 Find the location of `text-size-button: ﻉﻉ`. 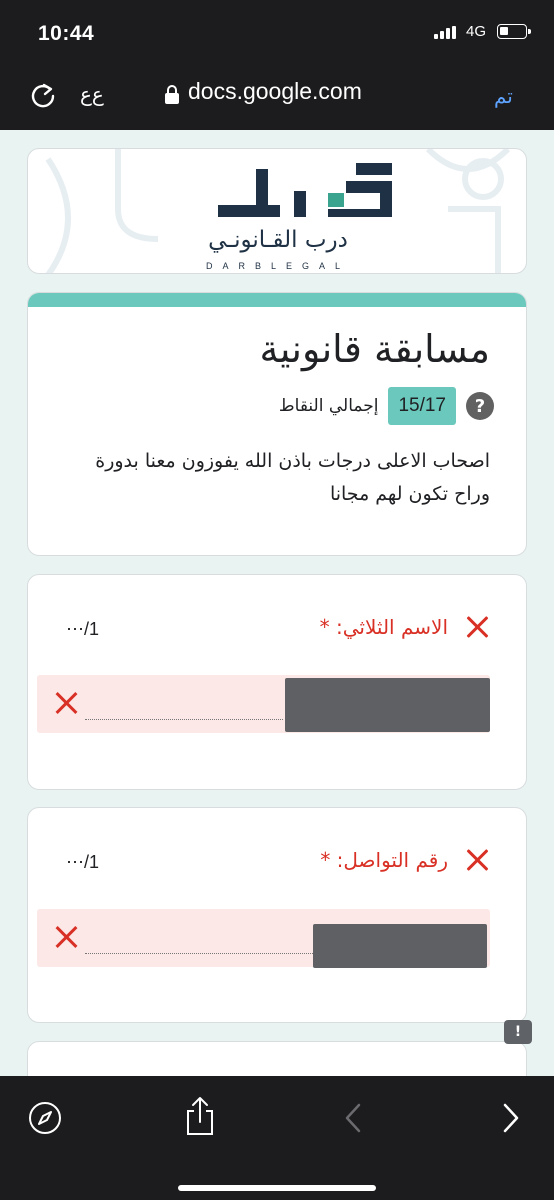

text-size-button: ﻉﻉ is located at coordinates (92, 94).